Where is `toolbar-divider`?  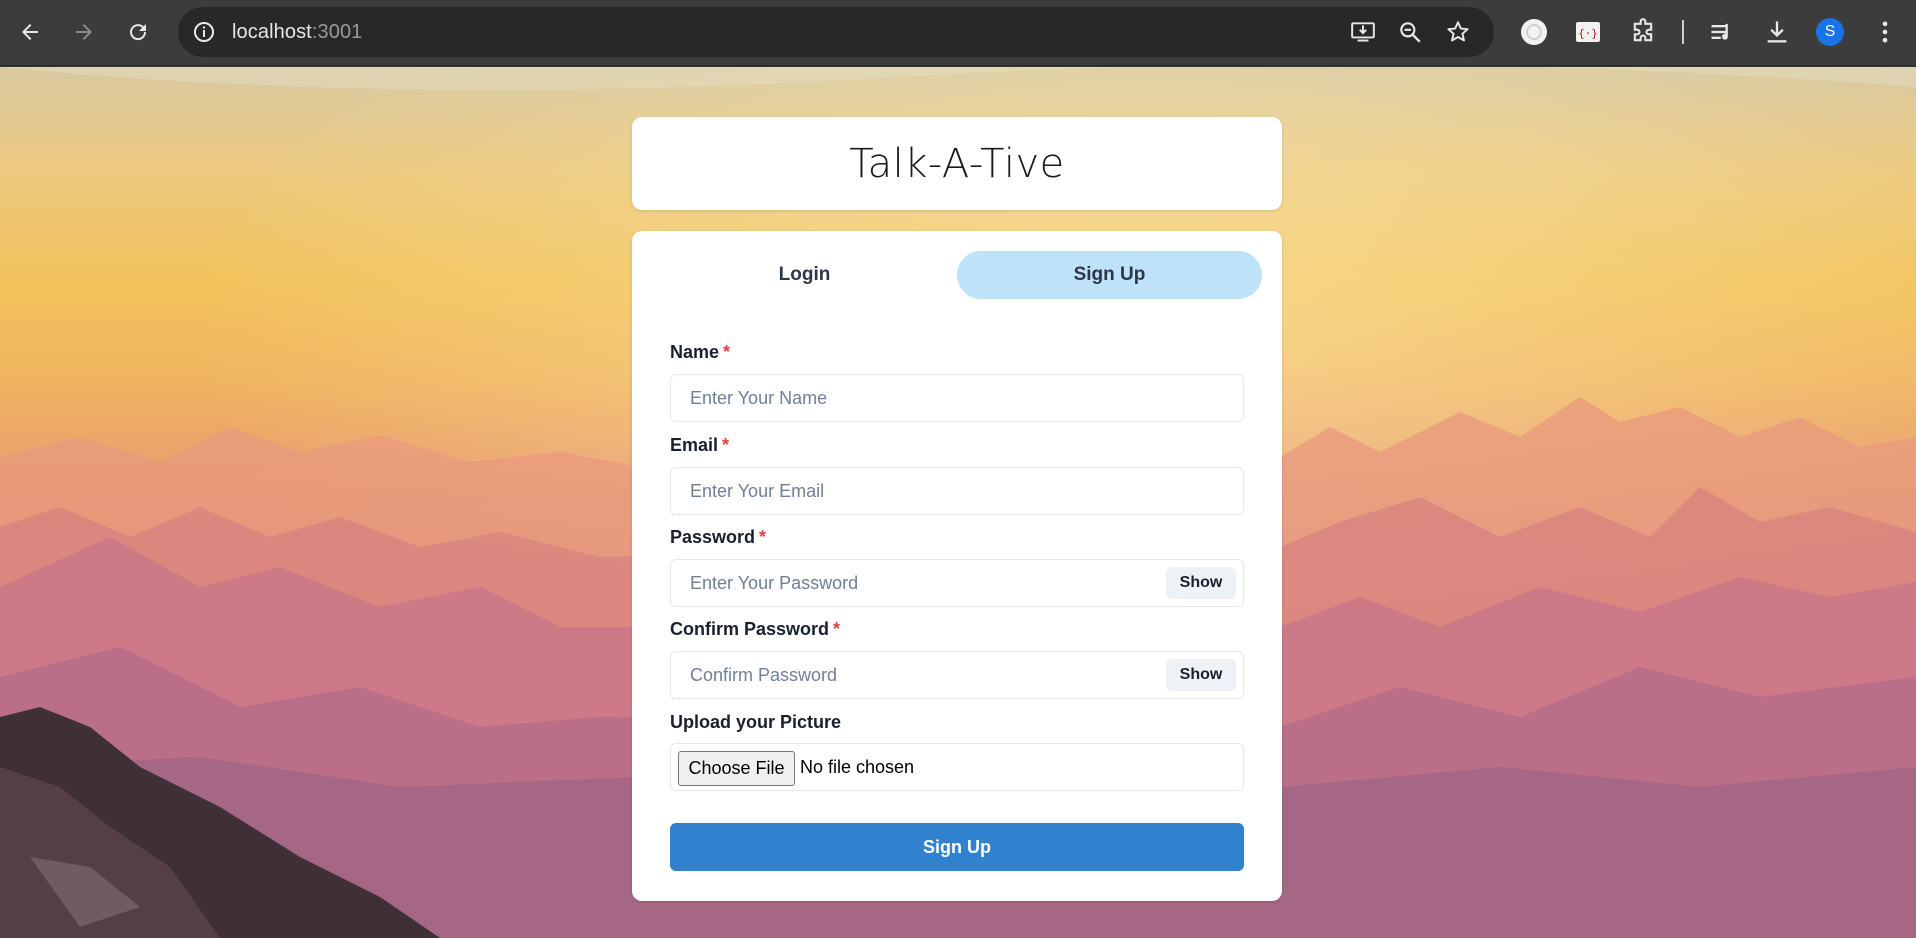 toolbar-divider is located at coordinates (1683, 32).